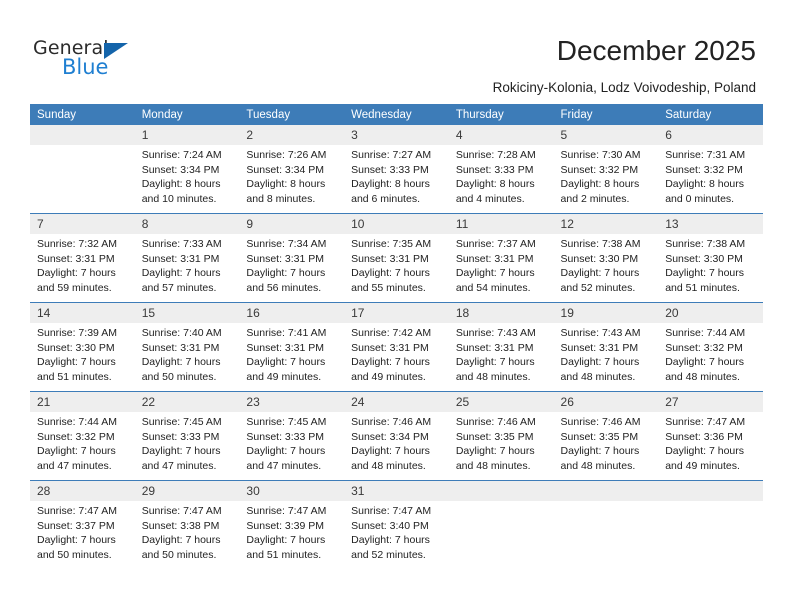 The width and height of the screenshot is (792, 612). I want to click on day-number: 1, so click(187, 135).